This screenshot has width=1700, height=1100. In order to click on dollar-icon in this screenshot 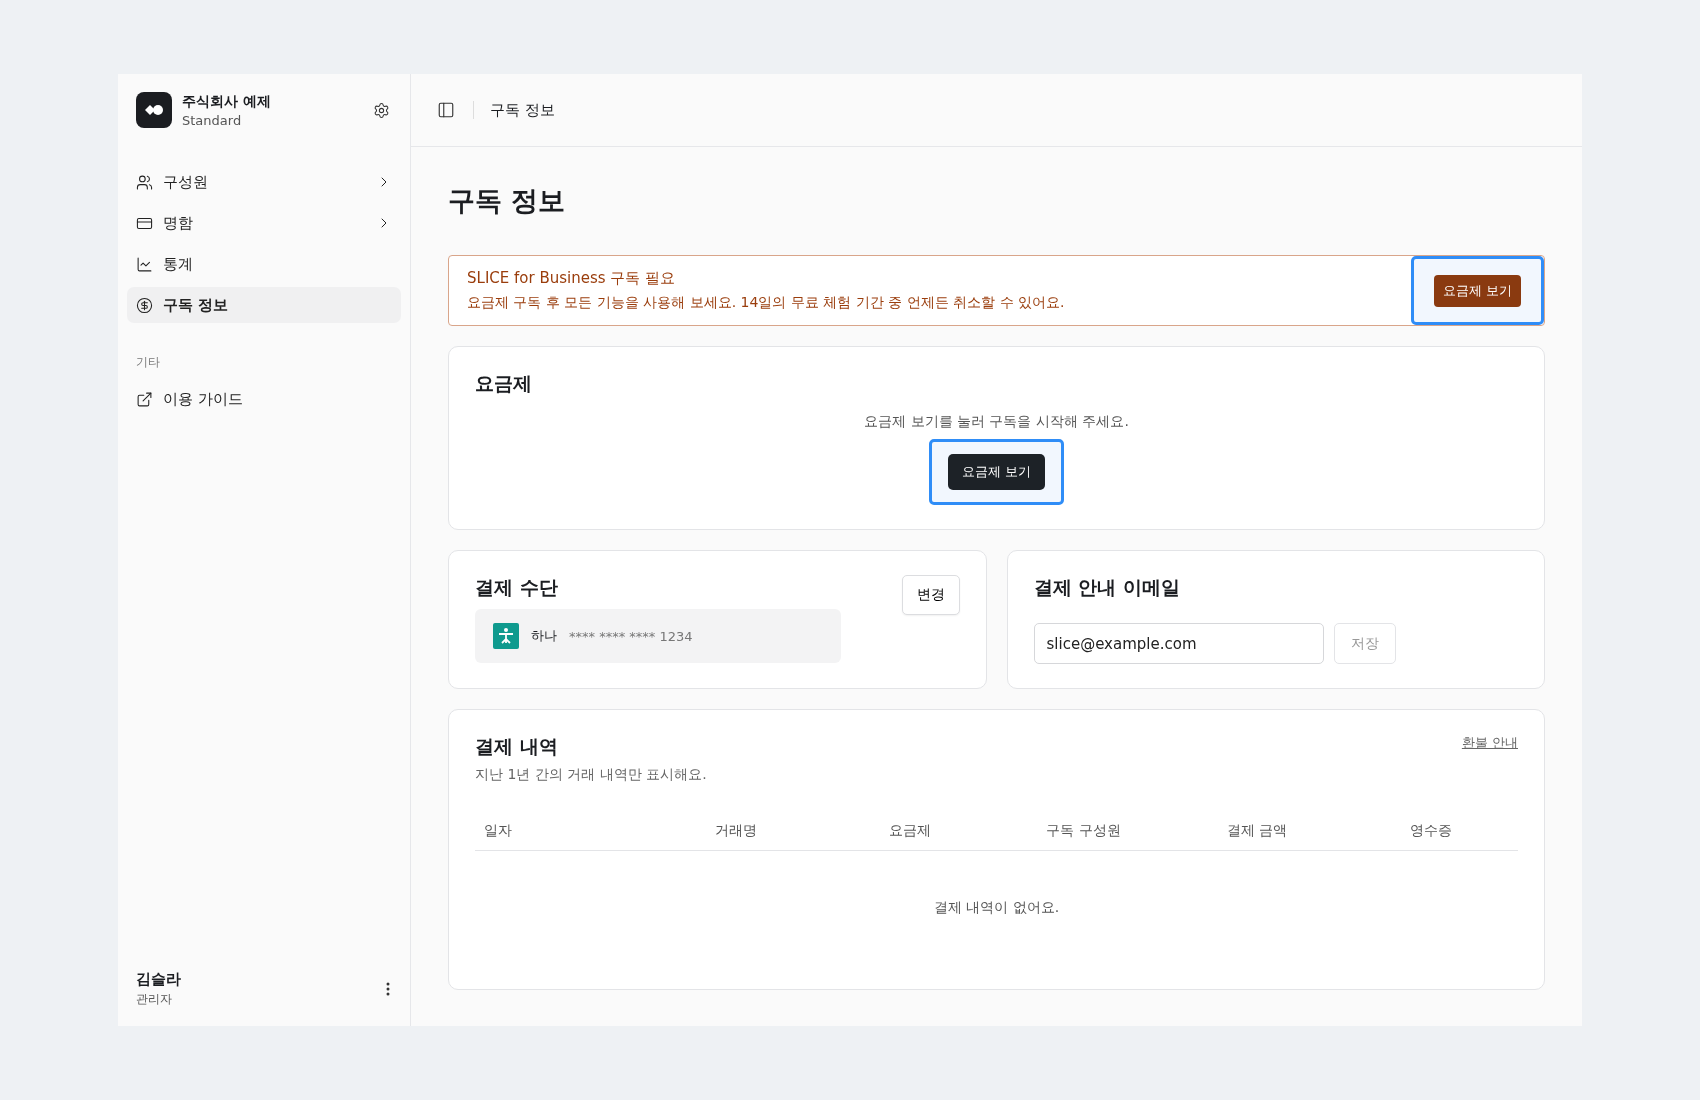, I will do `click(144, 305)`.